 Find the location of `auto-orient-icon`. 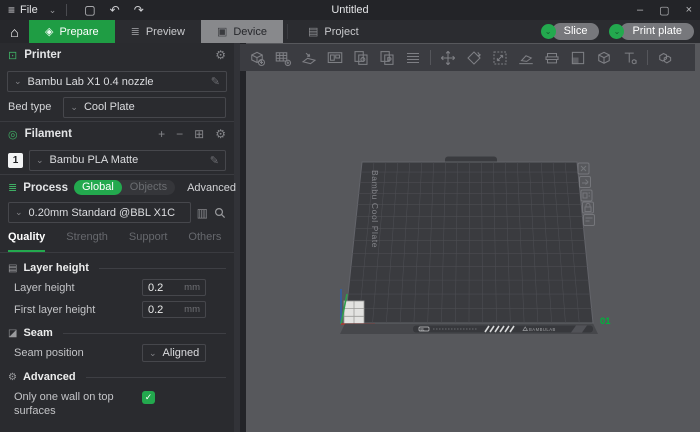

auto-orient-icon is located at coordinates (309, 58).